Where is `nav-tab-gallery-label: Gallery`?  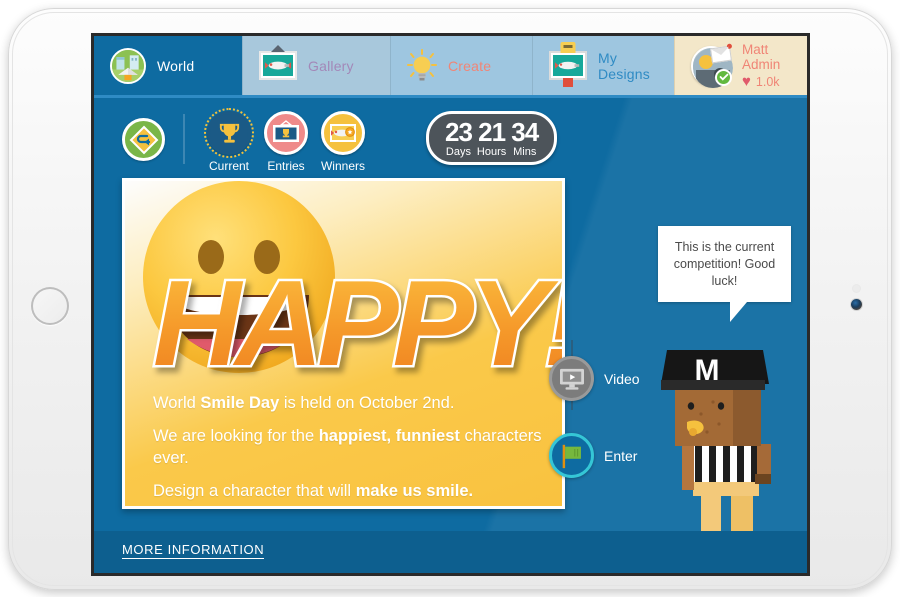
nav-tab-gallery-label: Gallery is located at coordinates (331, 65).